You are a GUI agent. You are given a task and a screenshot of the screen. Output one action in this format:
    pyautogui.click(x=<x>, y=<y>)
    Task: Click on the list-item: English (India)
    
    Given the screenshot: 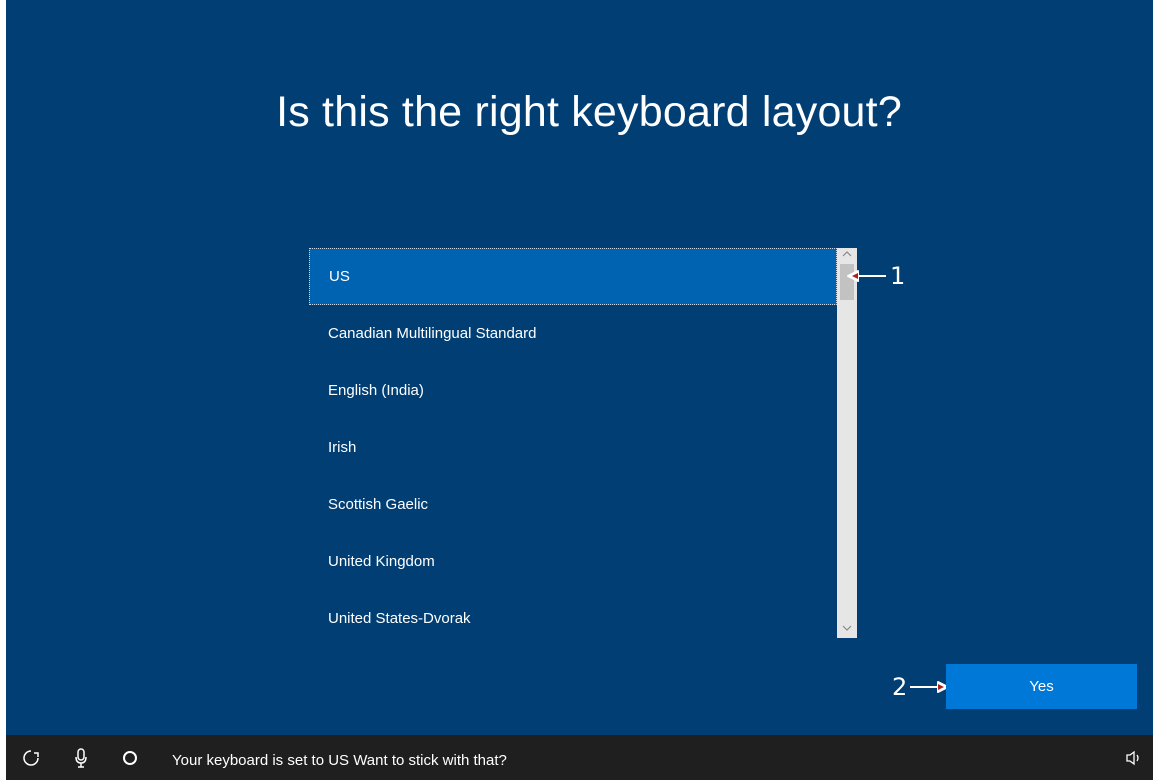 What is the action you would take?
    pyautogui.click(x=573, y=390)
    